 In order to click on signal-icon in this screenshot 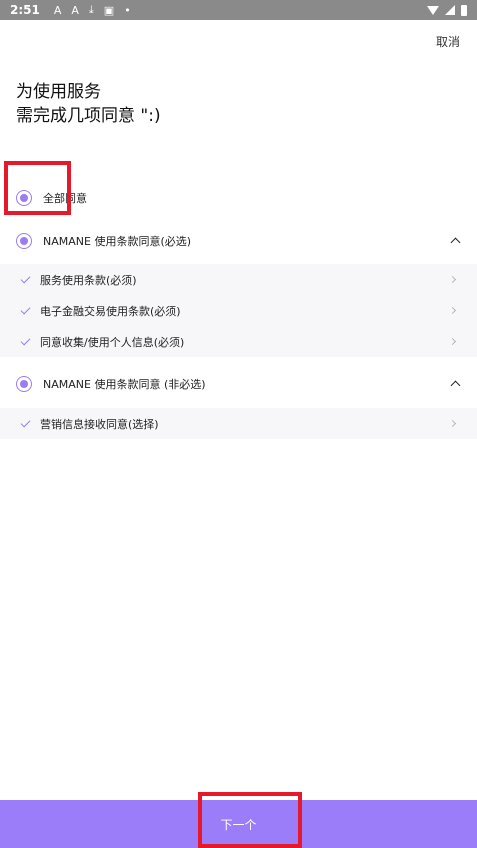, I will do `click(450, 10)`.